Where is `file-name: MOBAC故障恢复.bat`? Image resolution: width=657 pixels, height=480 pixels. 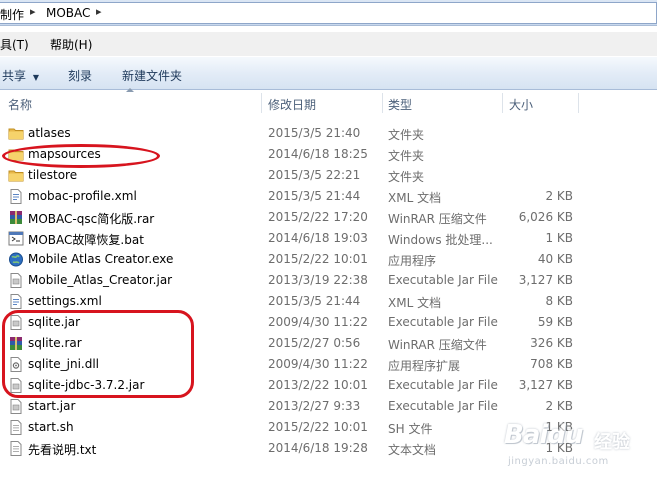
file-name: MOBAC故障恢复.bat is located at coordinates (86, 240).